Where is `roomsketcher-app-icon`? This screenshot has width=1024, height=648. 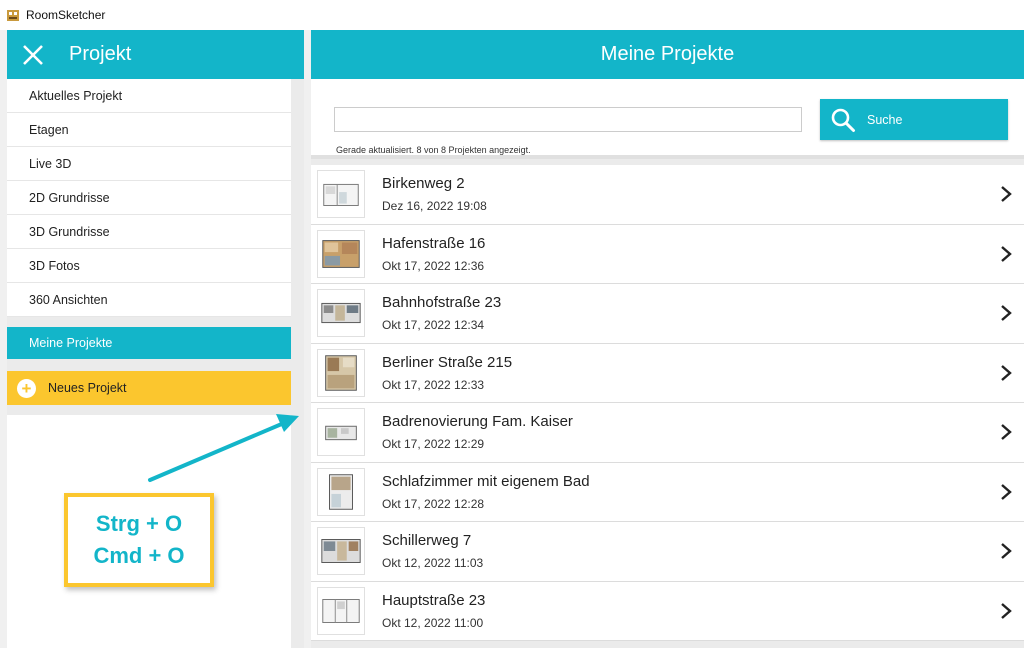 roomsketcher-app-icon is located at coordinates (13, 15).